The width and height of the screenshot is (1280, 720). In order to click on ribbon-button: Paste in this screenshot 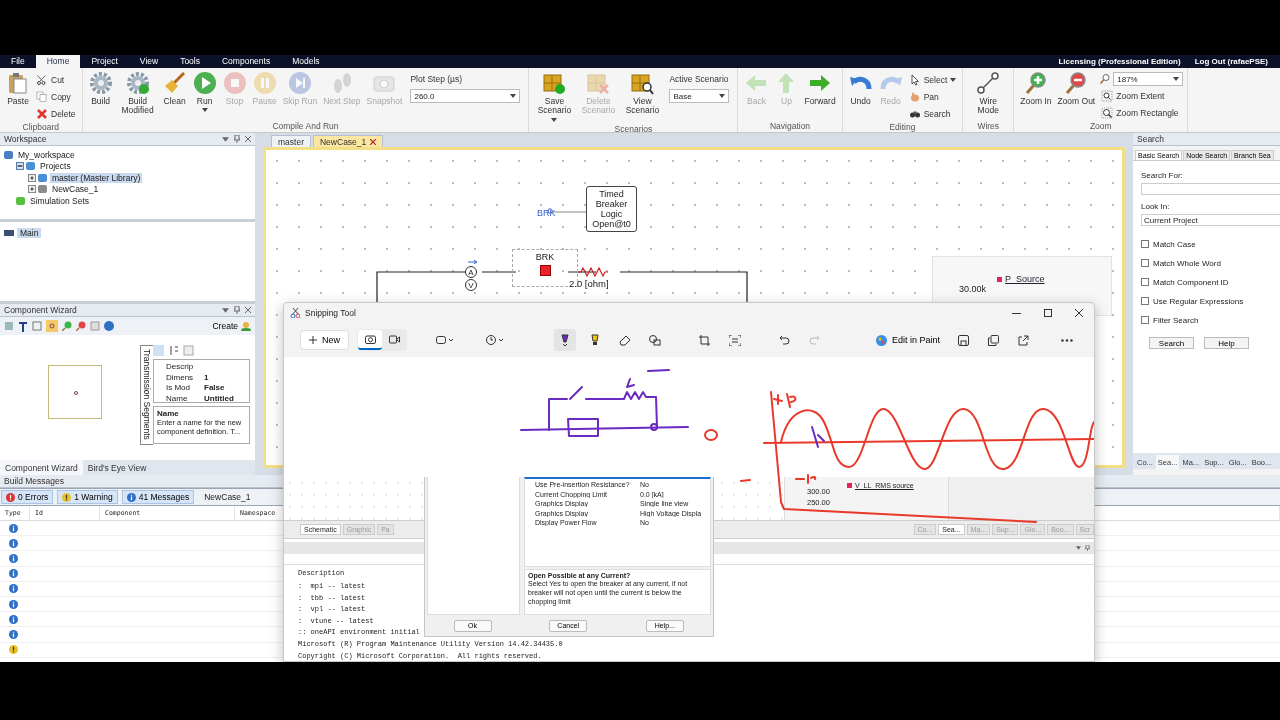, I will do `click(18, 89)`.